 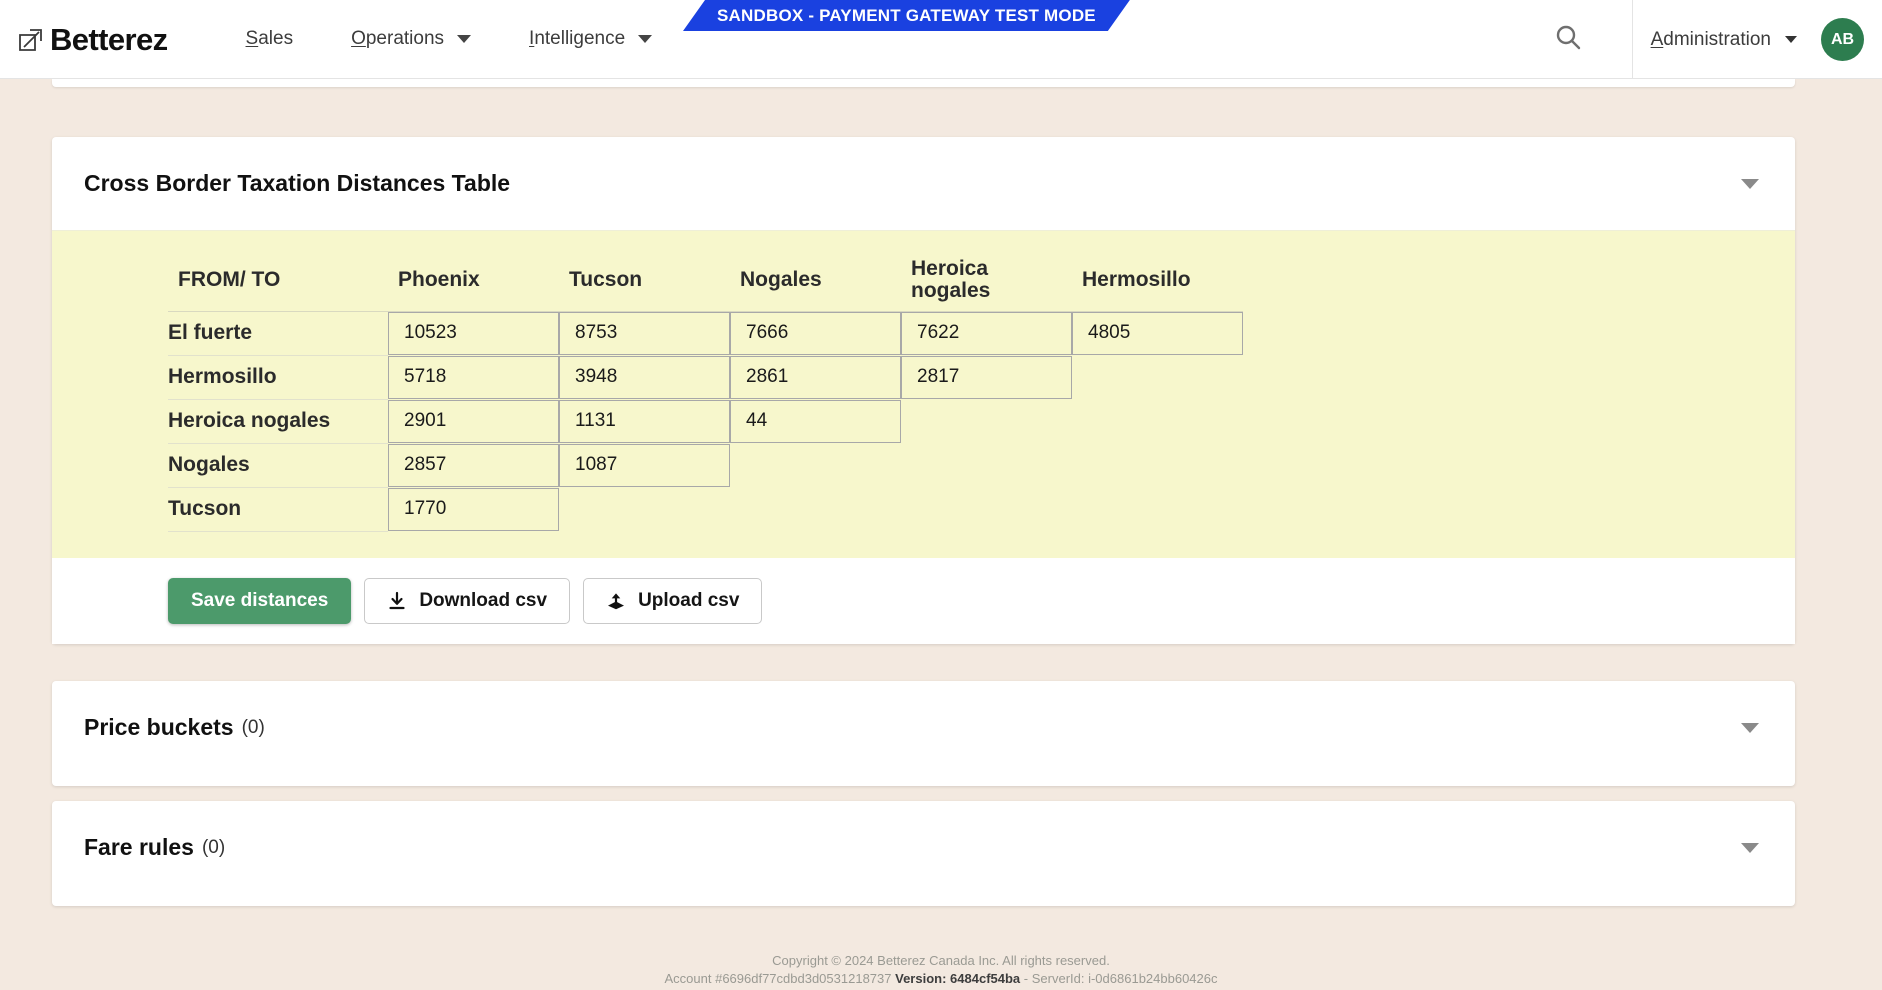 I want to click on table-row: Heroica nogales 2901 1131 44, so click(x=705, y=421).